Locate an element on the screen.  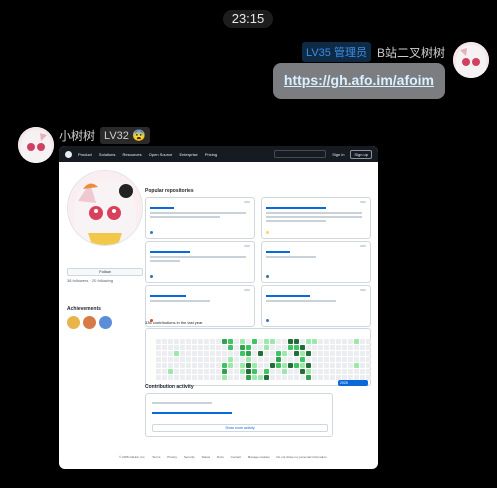
nav-item: Resources is located at coordinates (132, 154).